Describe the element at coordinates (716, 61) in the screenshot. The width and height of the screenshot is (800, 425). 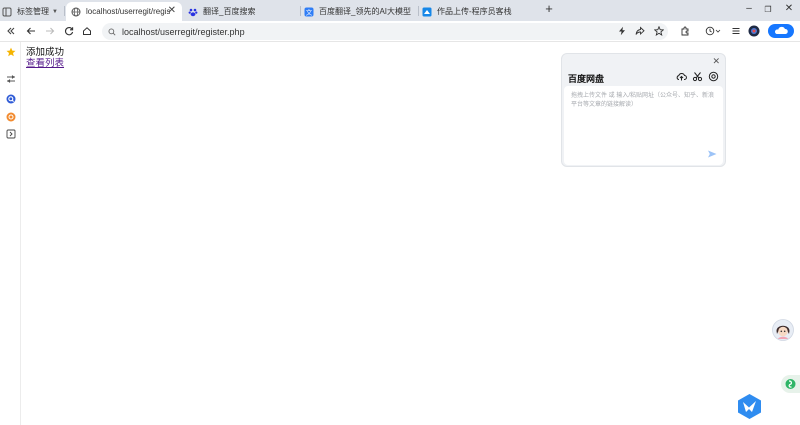
I see `panel-close-icon: ✕` at that location.